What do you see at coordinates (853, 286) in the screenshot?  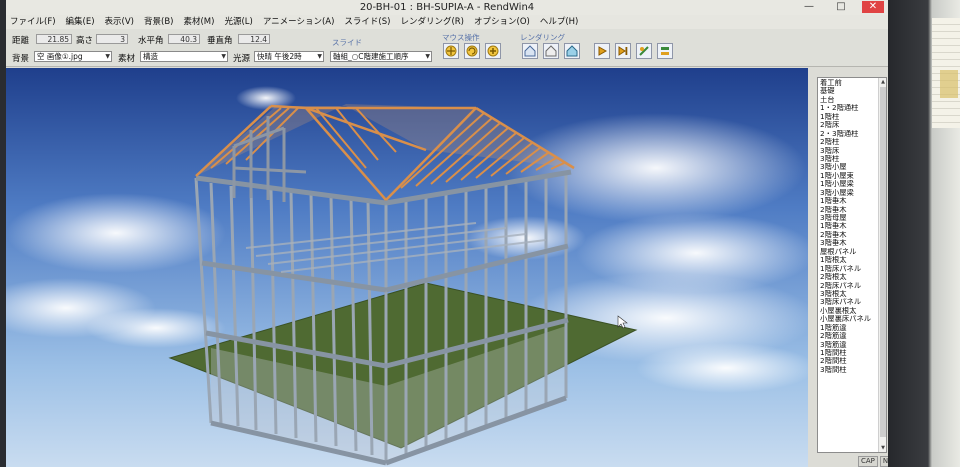 I see `layer-list-item: 2階床パネル` at bounding box center [853, 286].